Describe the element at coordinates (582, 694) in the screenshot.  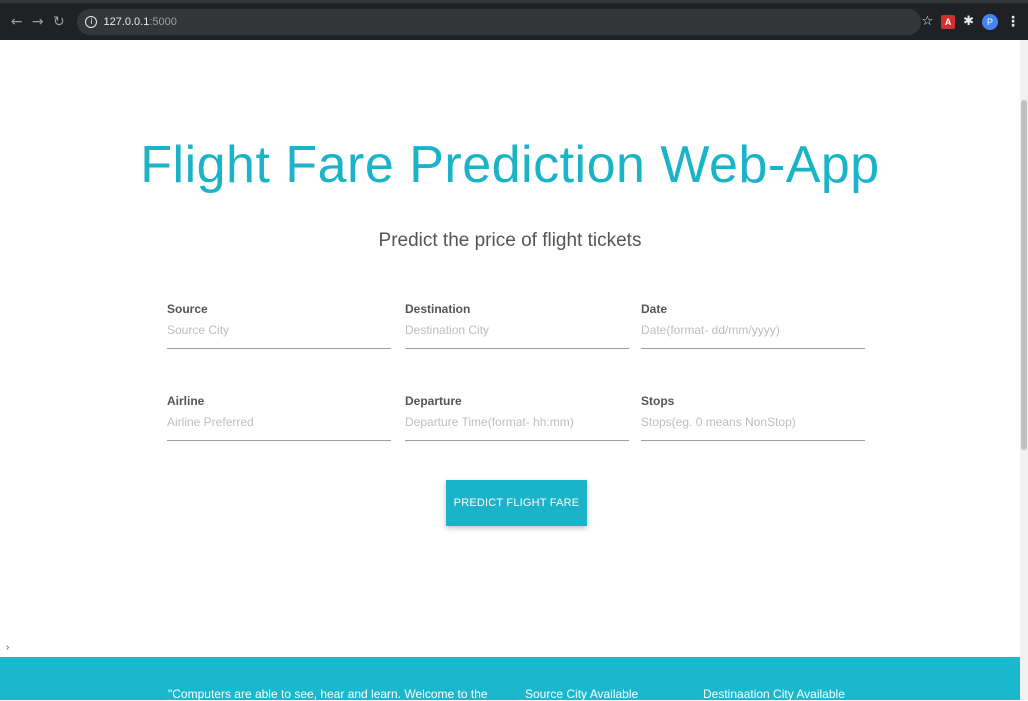
I see `footer-source-heading: Source City Available` at that location.